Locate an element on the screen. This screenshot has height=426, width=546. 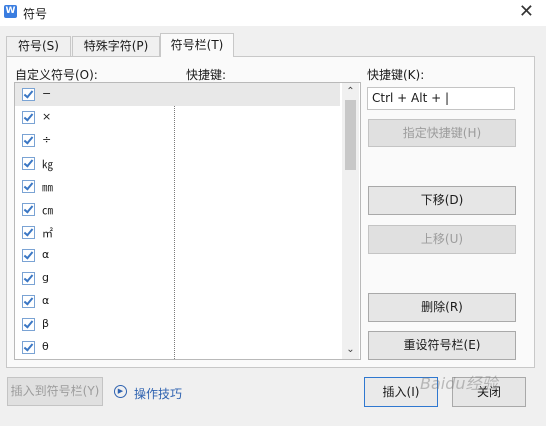
symbol-label: ㎏ is located at coordinates (47, 164).